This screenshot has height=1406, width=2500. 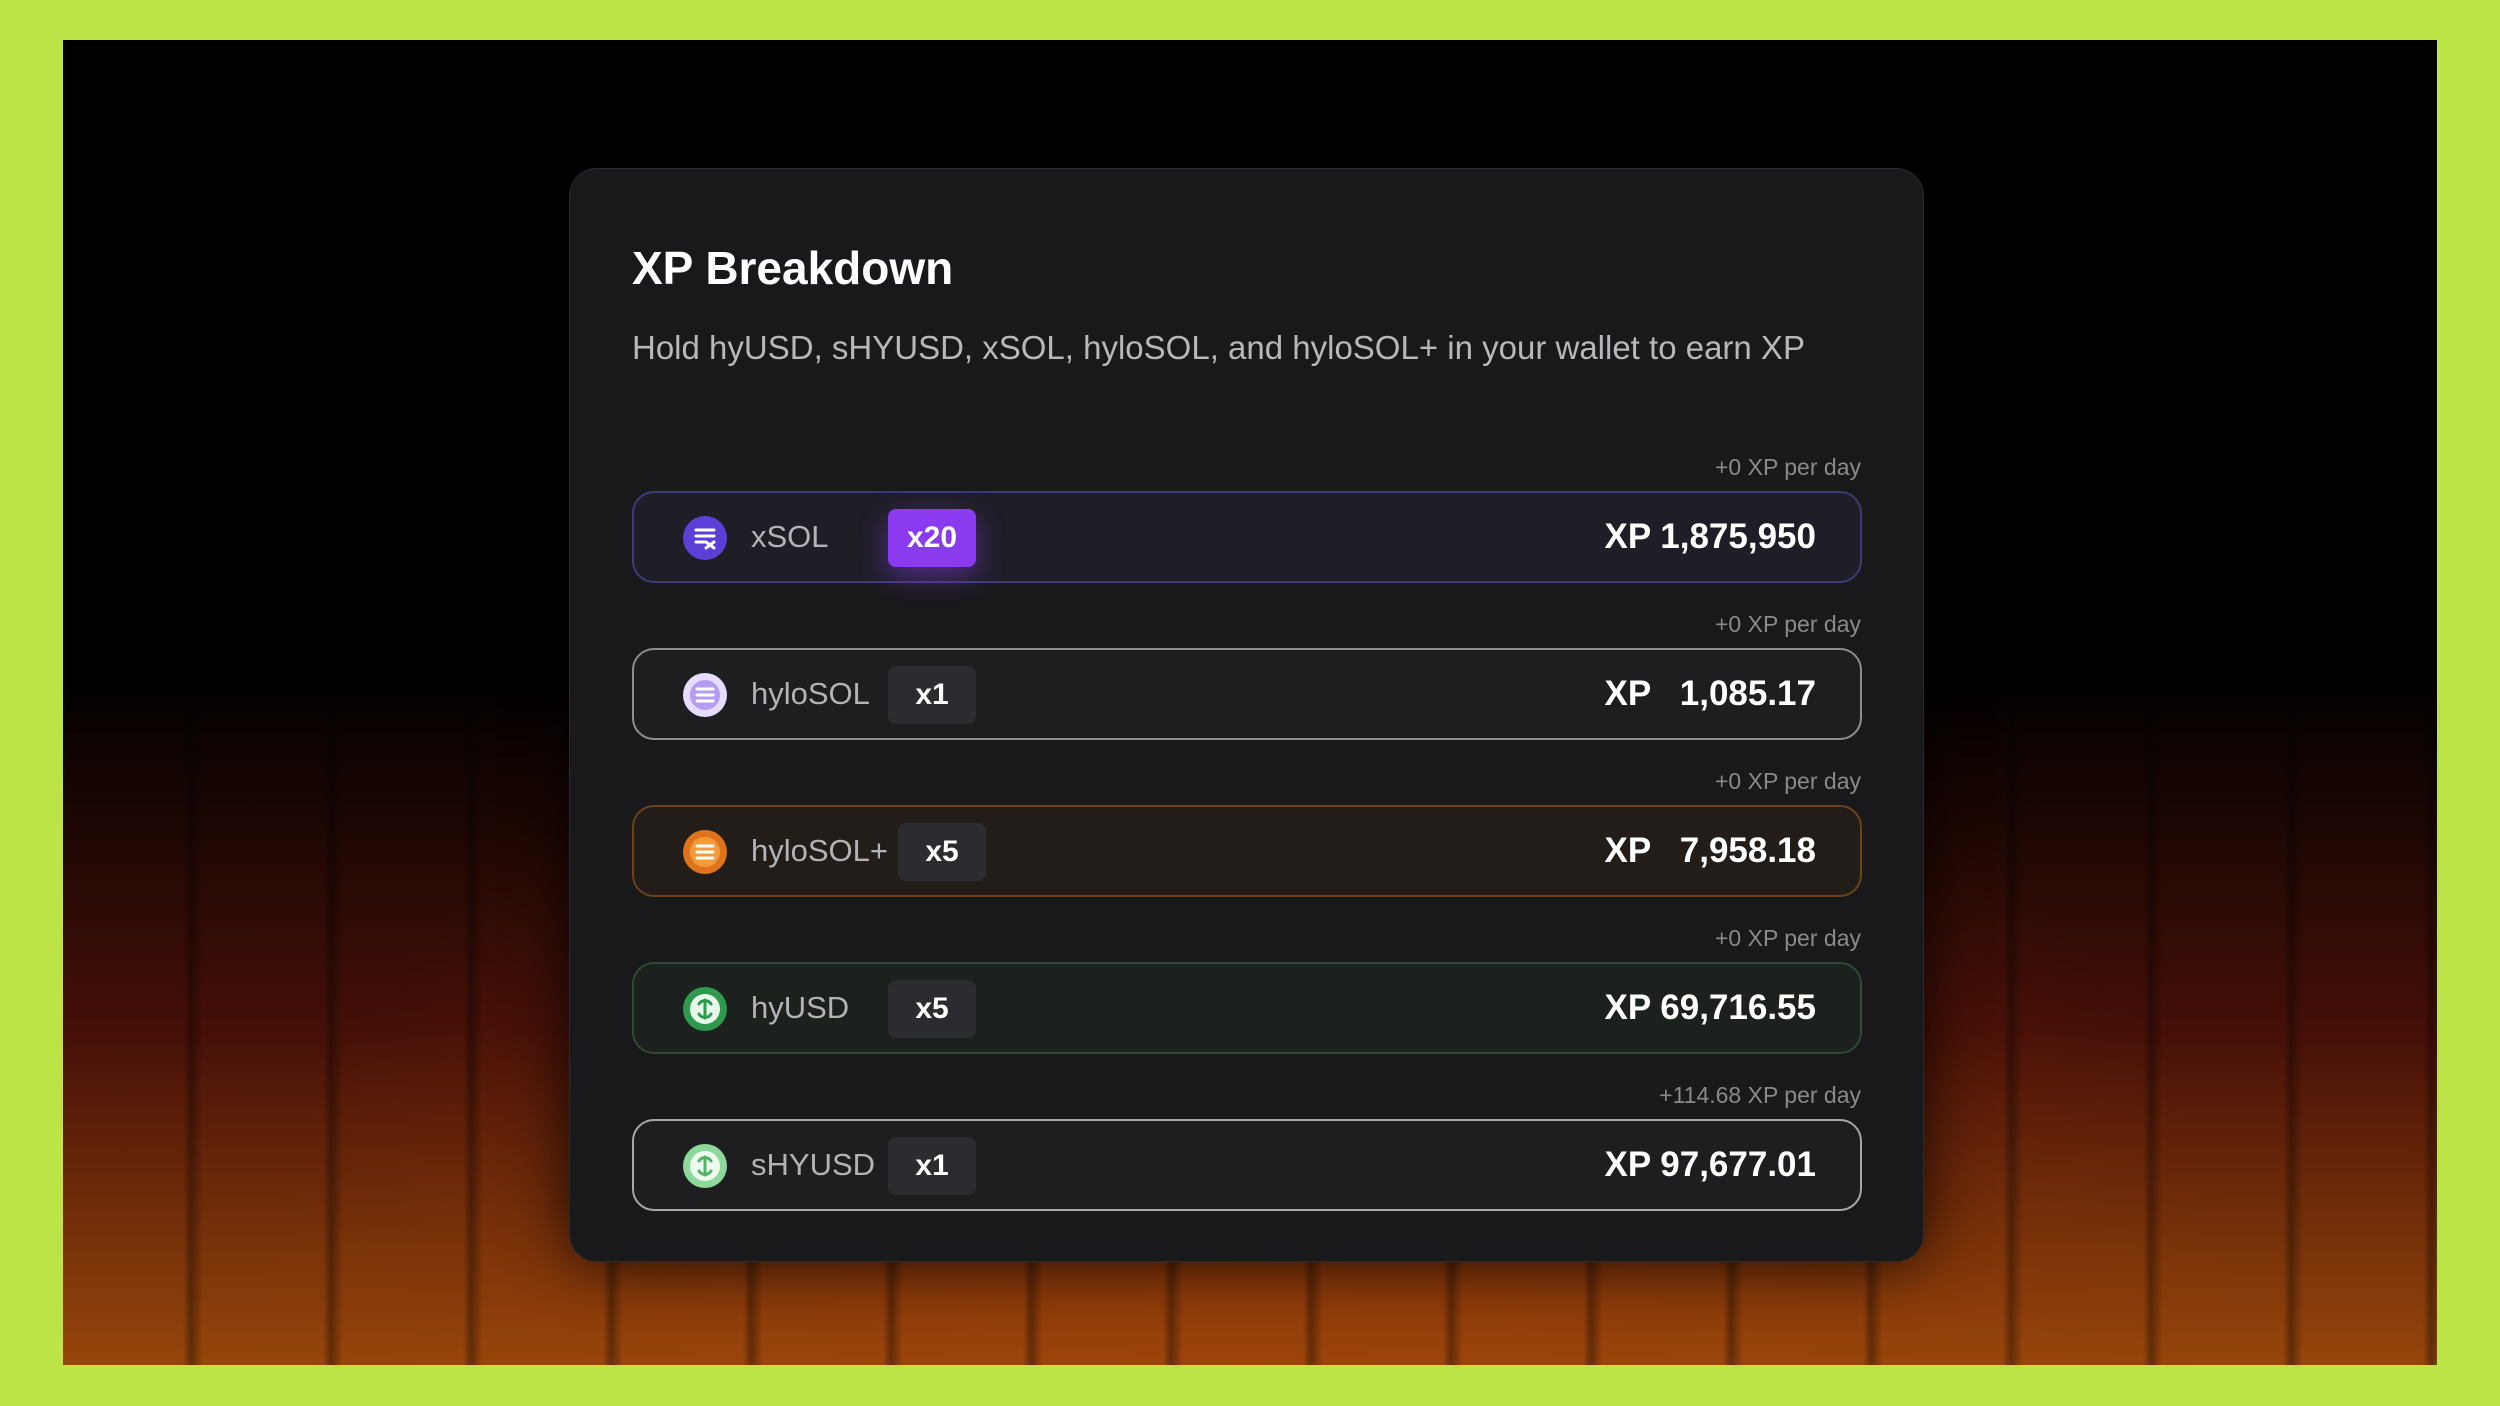 I want to click on xp-amount: 7,958.18, so click(x=1747, y=850).